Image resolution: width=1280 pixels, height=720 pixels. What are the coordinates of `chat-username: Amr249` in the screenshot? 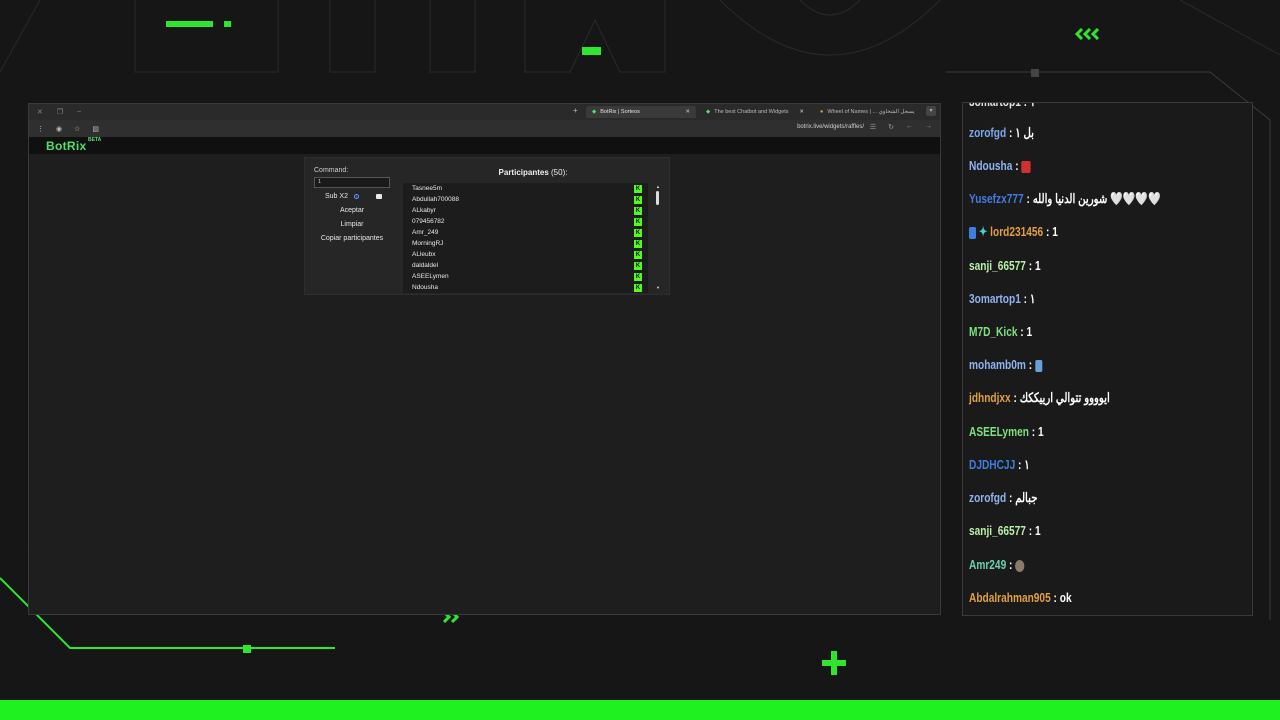 It's located at (987, 564).